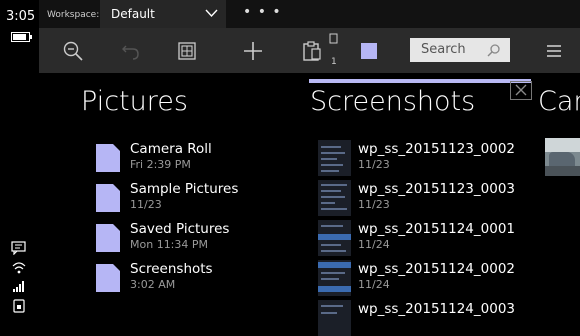 The image size is (580, 336). Describe the element at coordinates (436, 309) in the screenshot. I see `item-name: wp_ss_20151124_0003` at that location.